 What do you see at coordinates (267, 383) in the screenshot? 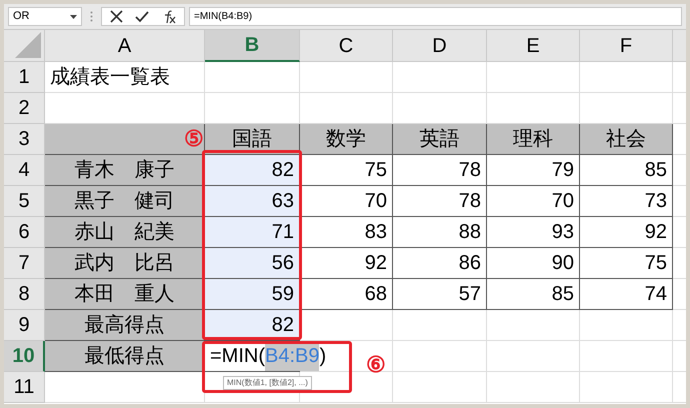
I see `formula-tooltip: MIN(数値1, [数値2], ...)` at bounding box center [267, 383].